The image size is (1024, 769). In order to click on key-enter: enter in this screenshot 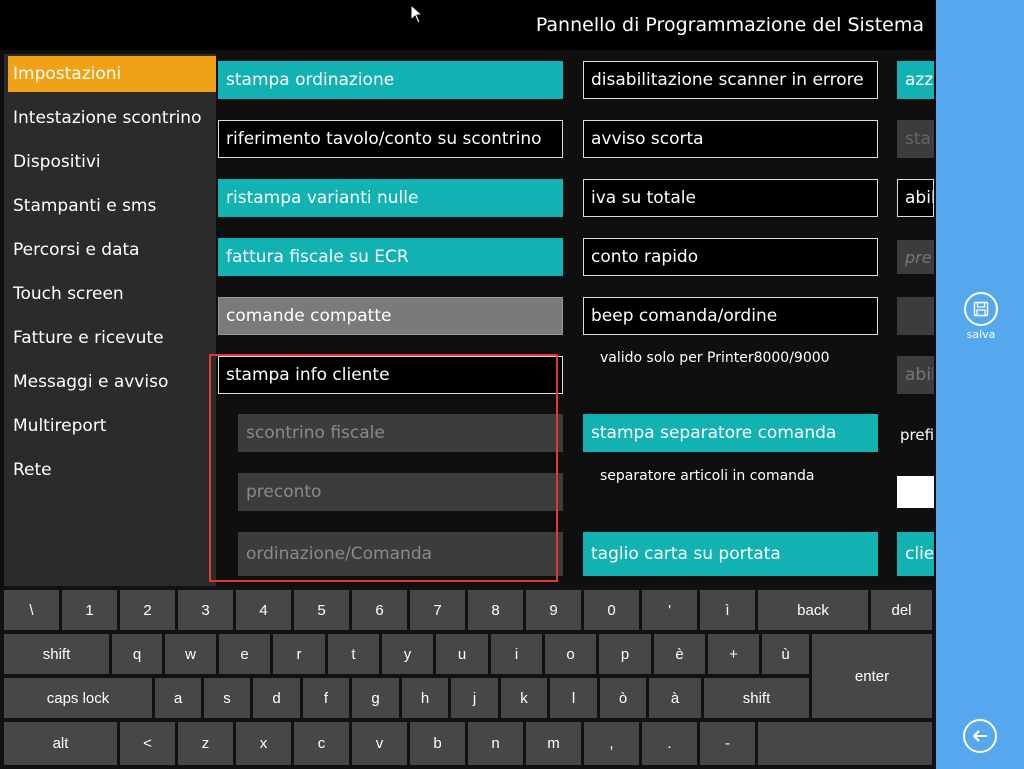, I will do `click(872, 676)`.